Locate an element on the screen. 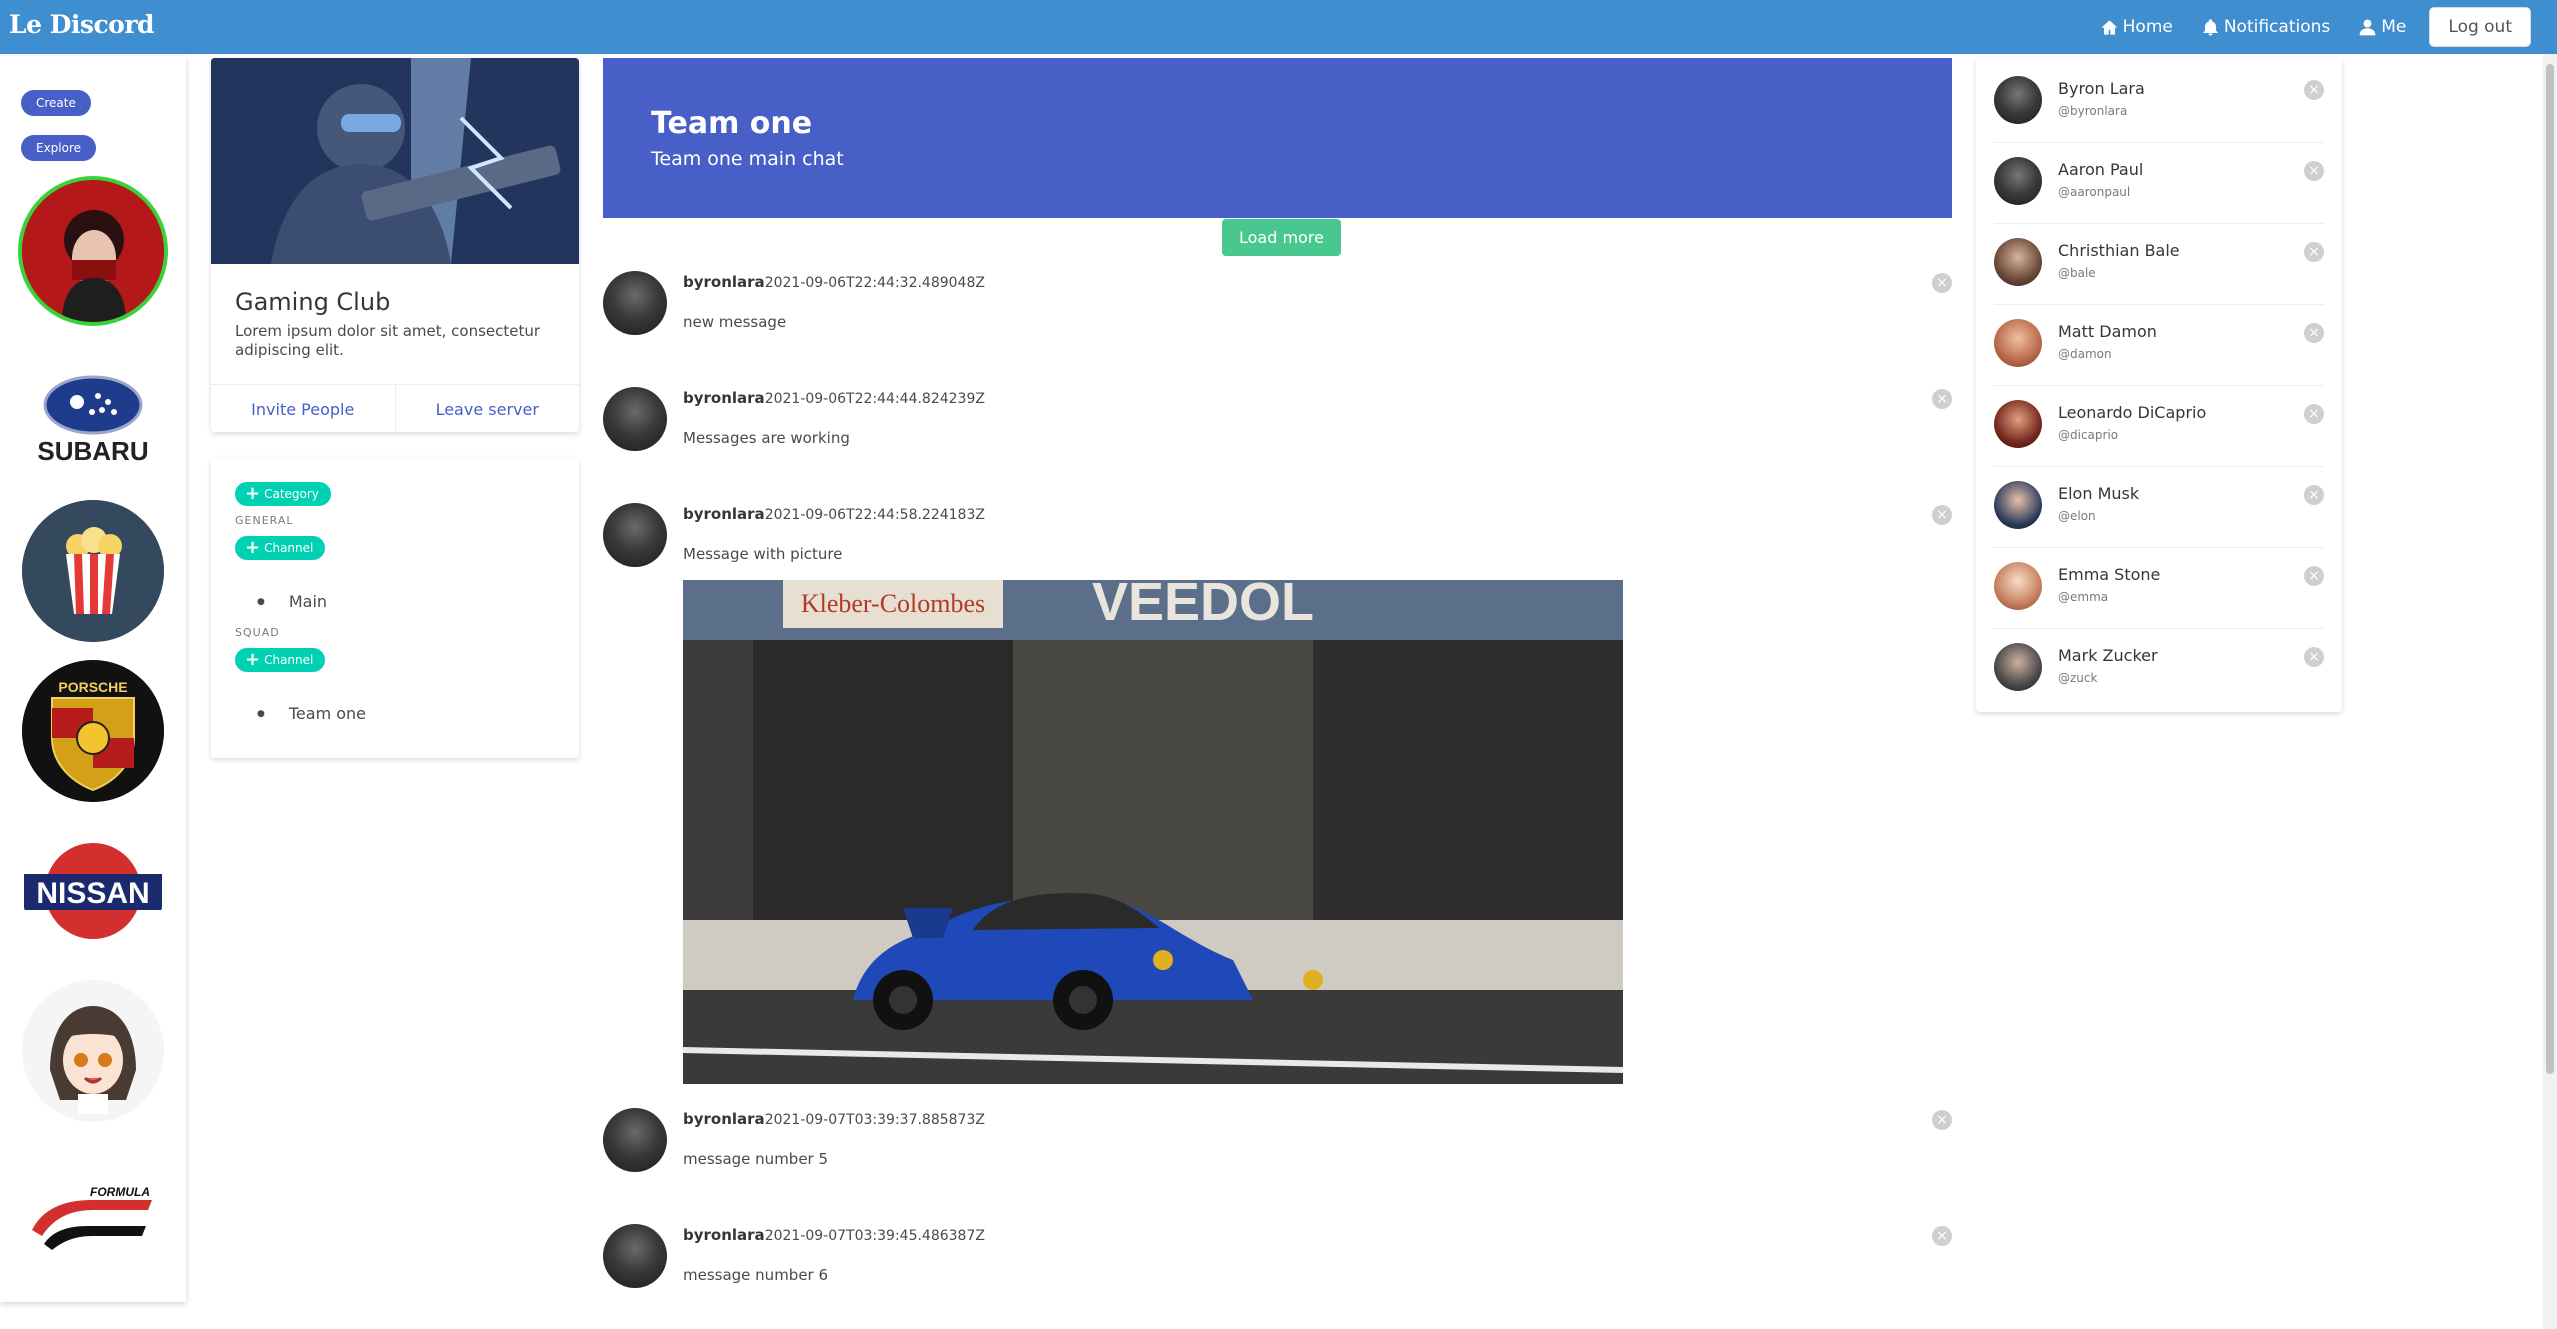 This screenshot has height=1329, width=2557. add-category-button: + Category is located at coordinates (283, 494).